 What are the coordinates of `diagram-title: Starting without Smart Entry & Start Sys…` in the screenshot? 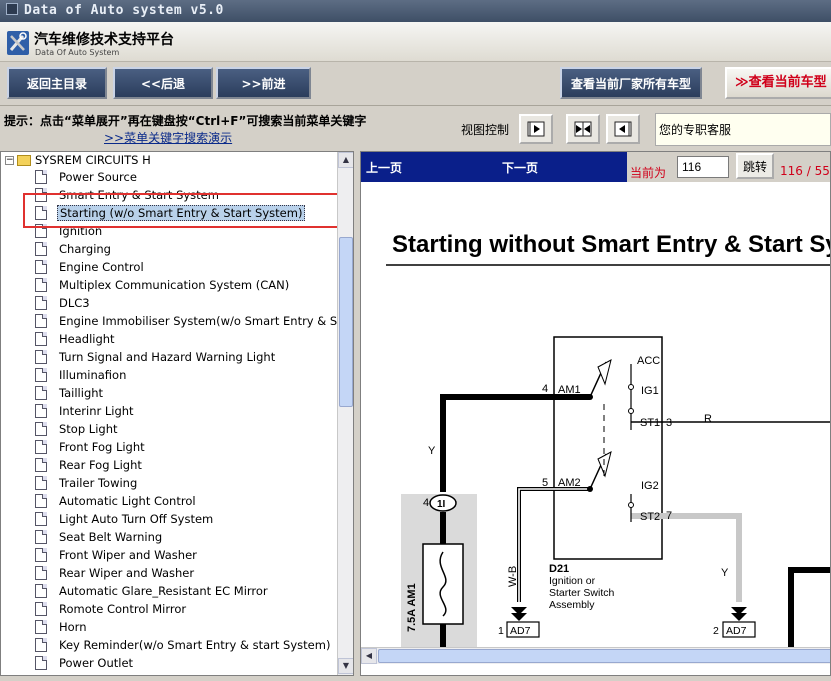 It's located at (611, 244).